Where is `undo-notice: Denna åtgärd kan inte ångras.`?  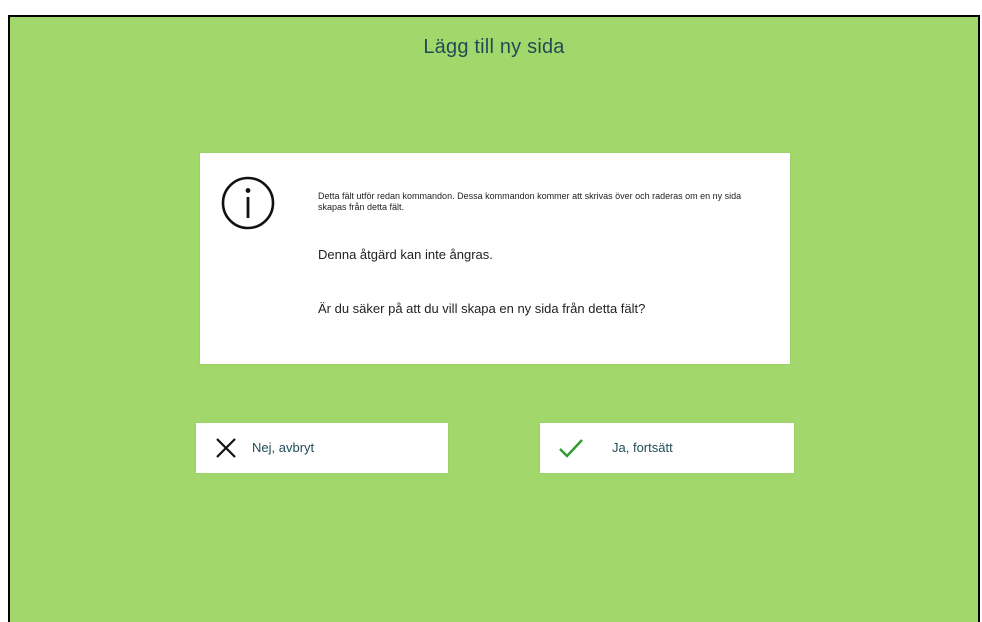 undo-notice: Denna åtgärd kan inte ångras. is located at coordinates (405, 254).